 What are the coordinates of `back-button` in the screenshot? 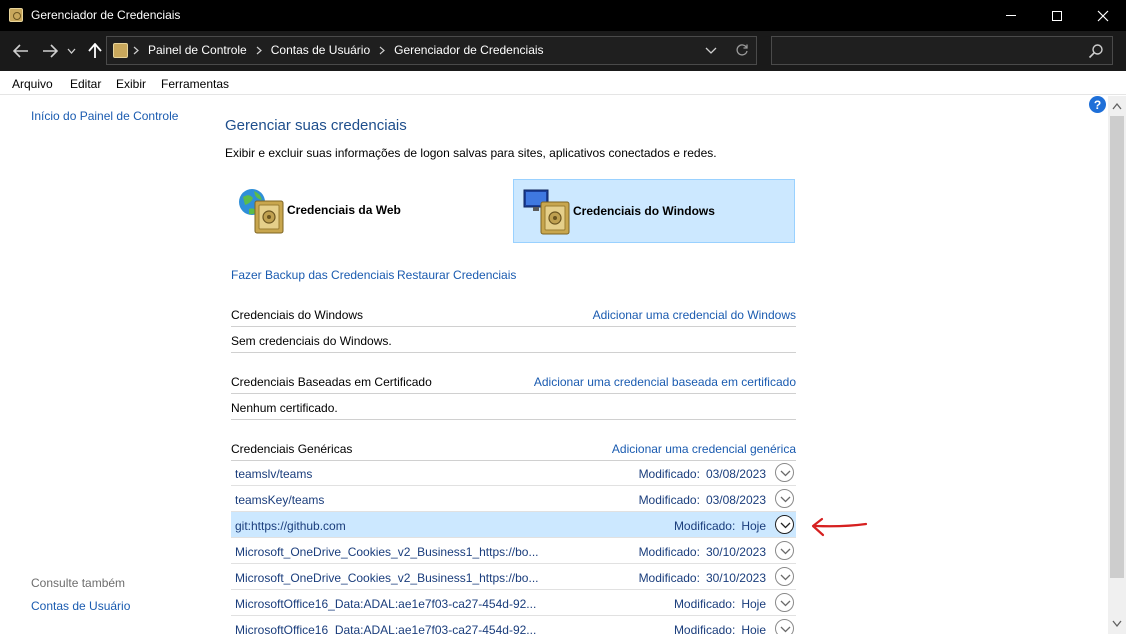 It's located at (21, 51).